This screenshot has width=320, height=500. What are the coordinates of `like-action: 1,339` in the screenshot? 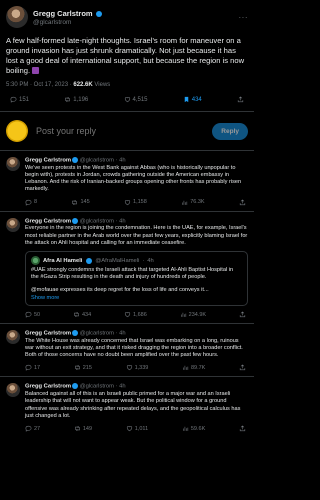 It's located at (137, 367).